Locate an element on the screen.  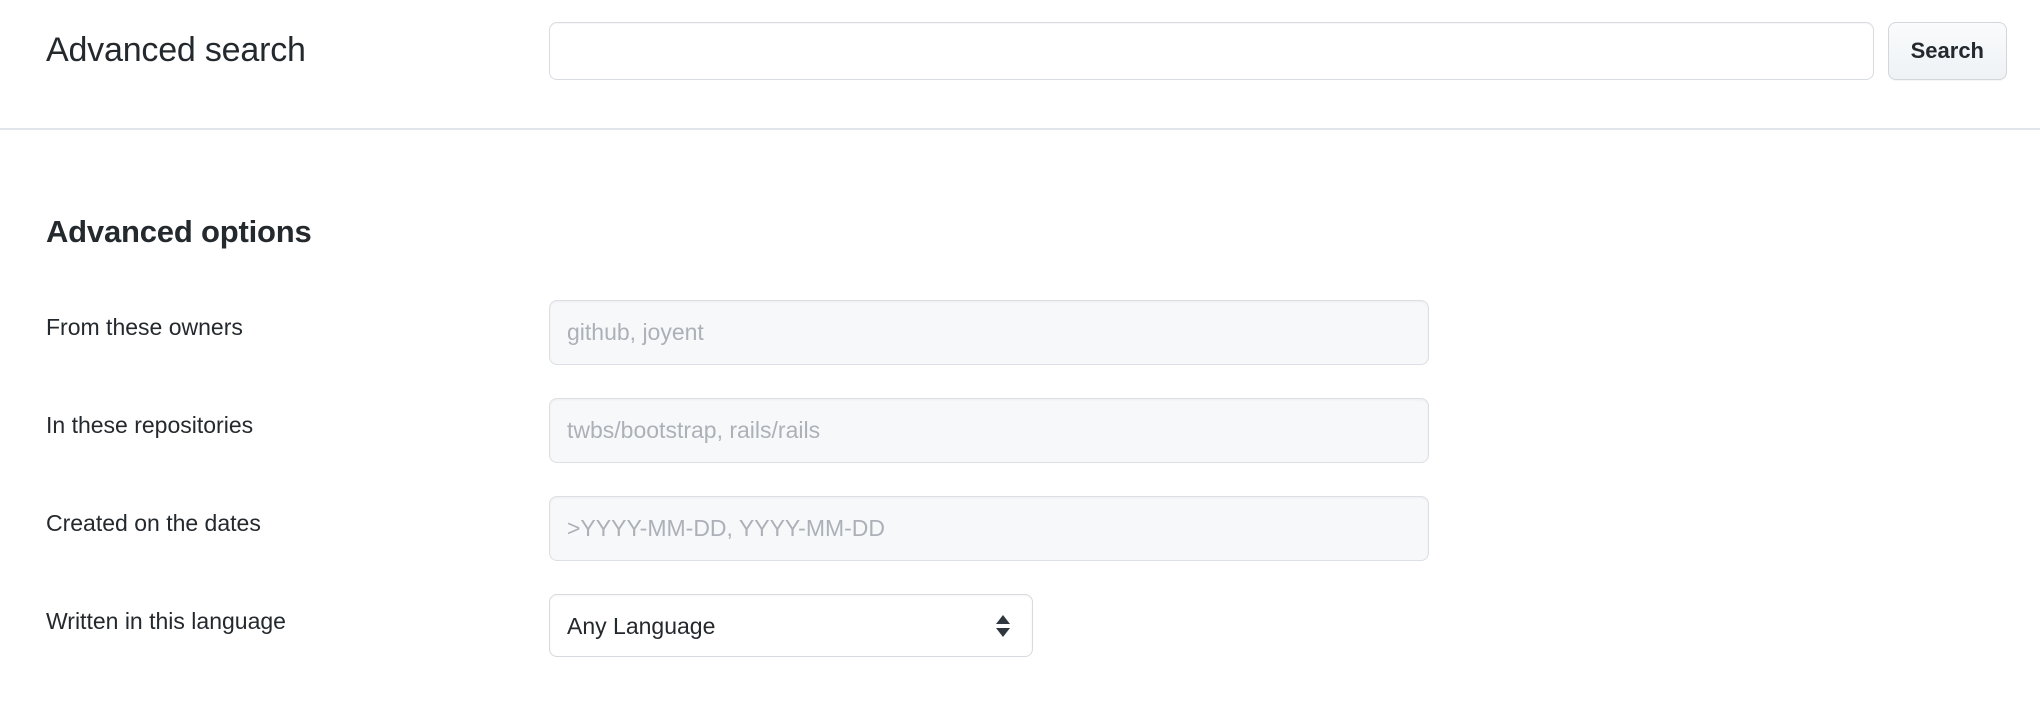
advanced-options-heading: Advanced options is located at coordinates (179, 231).